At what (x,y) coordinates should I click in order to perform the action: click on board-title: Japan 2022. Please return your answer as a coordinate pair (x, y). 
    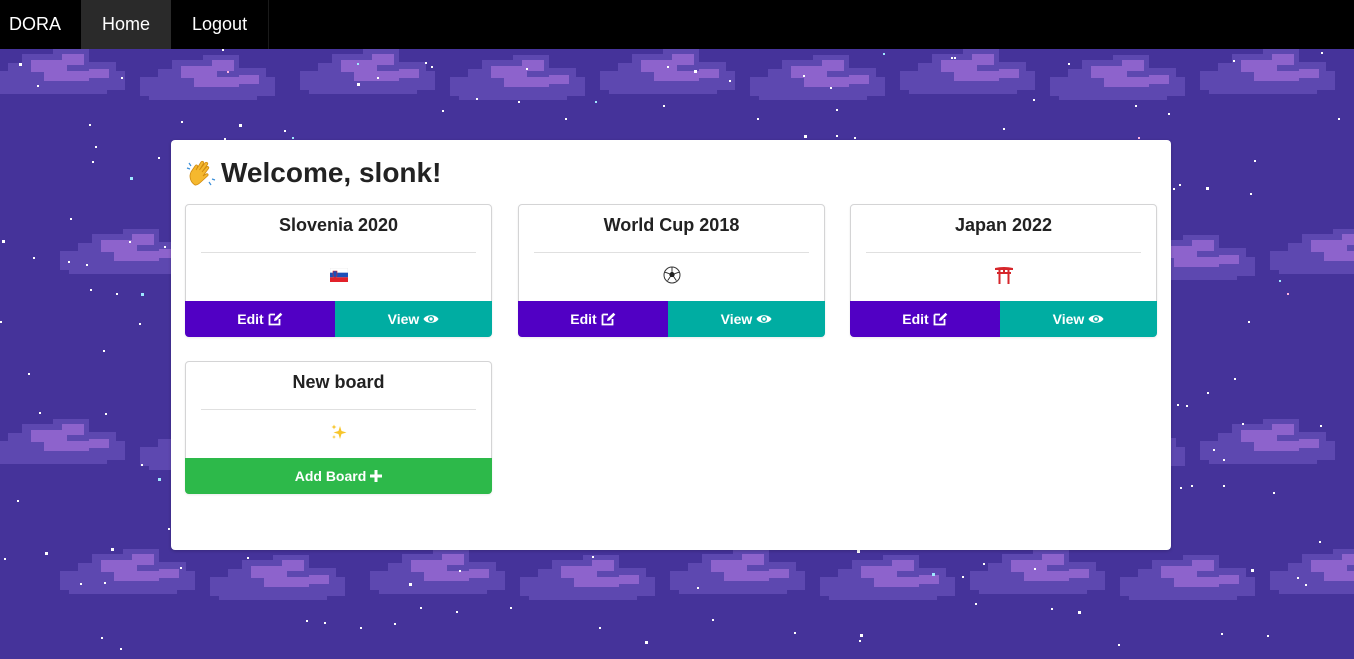
    Looking at the image, I should click on (1003, 225).